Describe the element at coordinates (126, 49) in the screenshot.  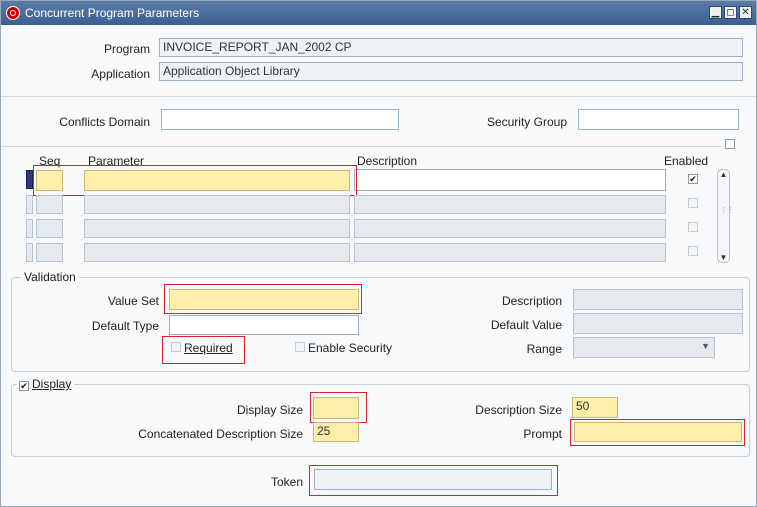
I see `program-label: Program` at that location.